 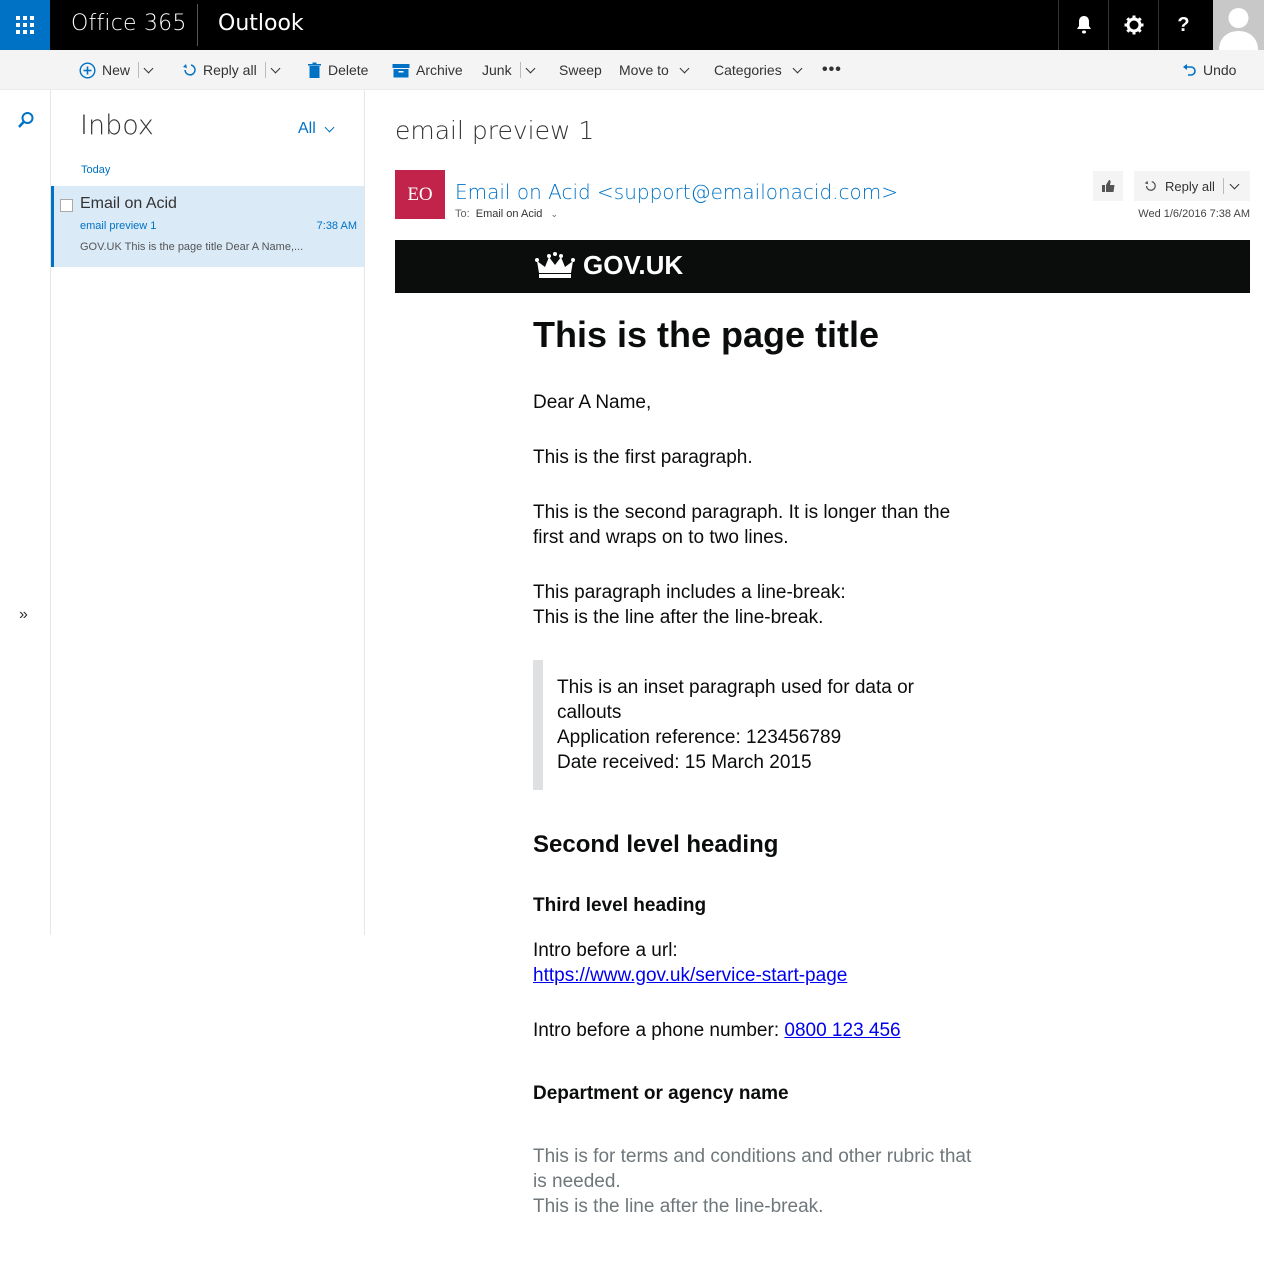 I want to click on page-title: This is the page title, so click(x=706, y=334).